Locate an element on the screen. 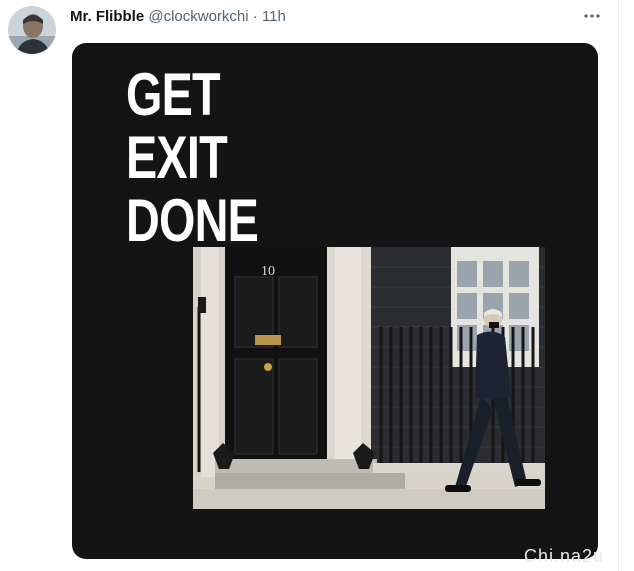 The image size is (634, 571). more-horizontal-icon is located at coordinates (592, 16).